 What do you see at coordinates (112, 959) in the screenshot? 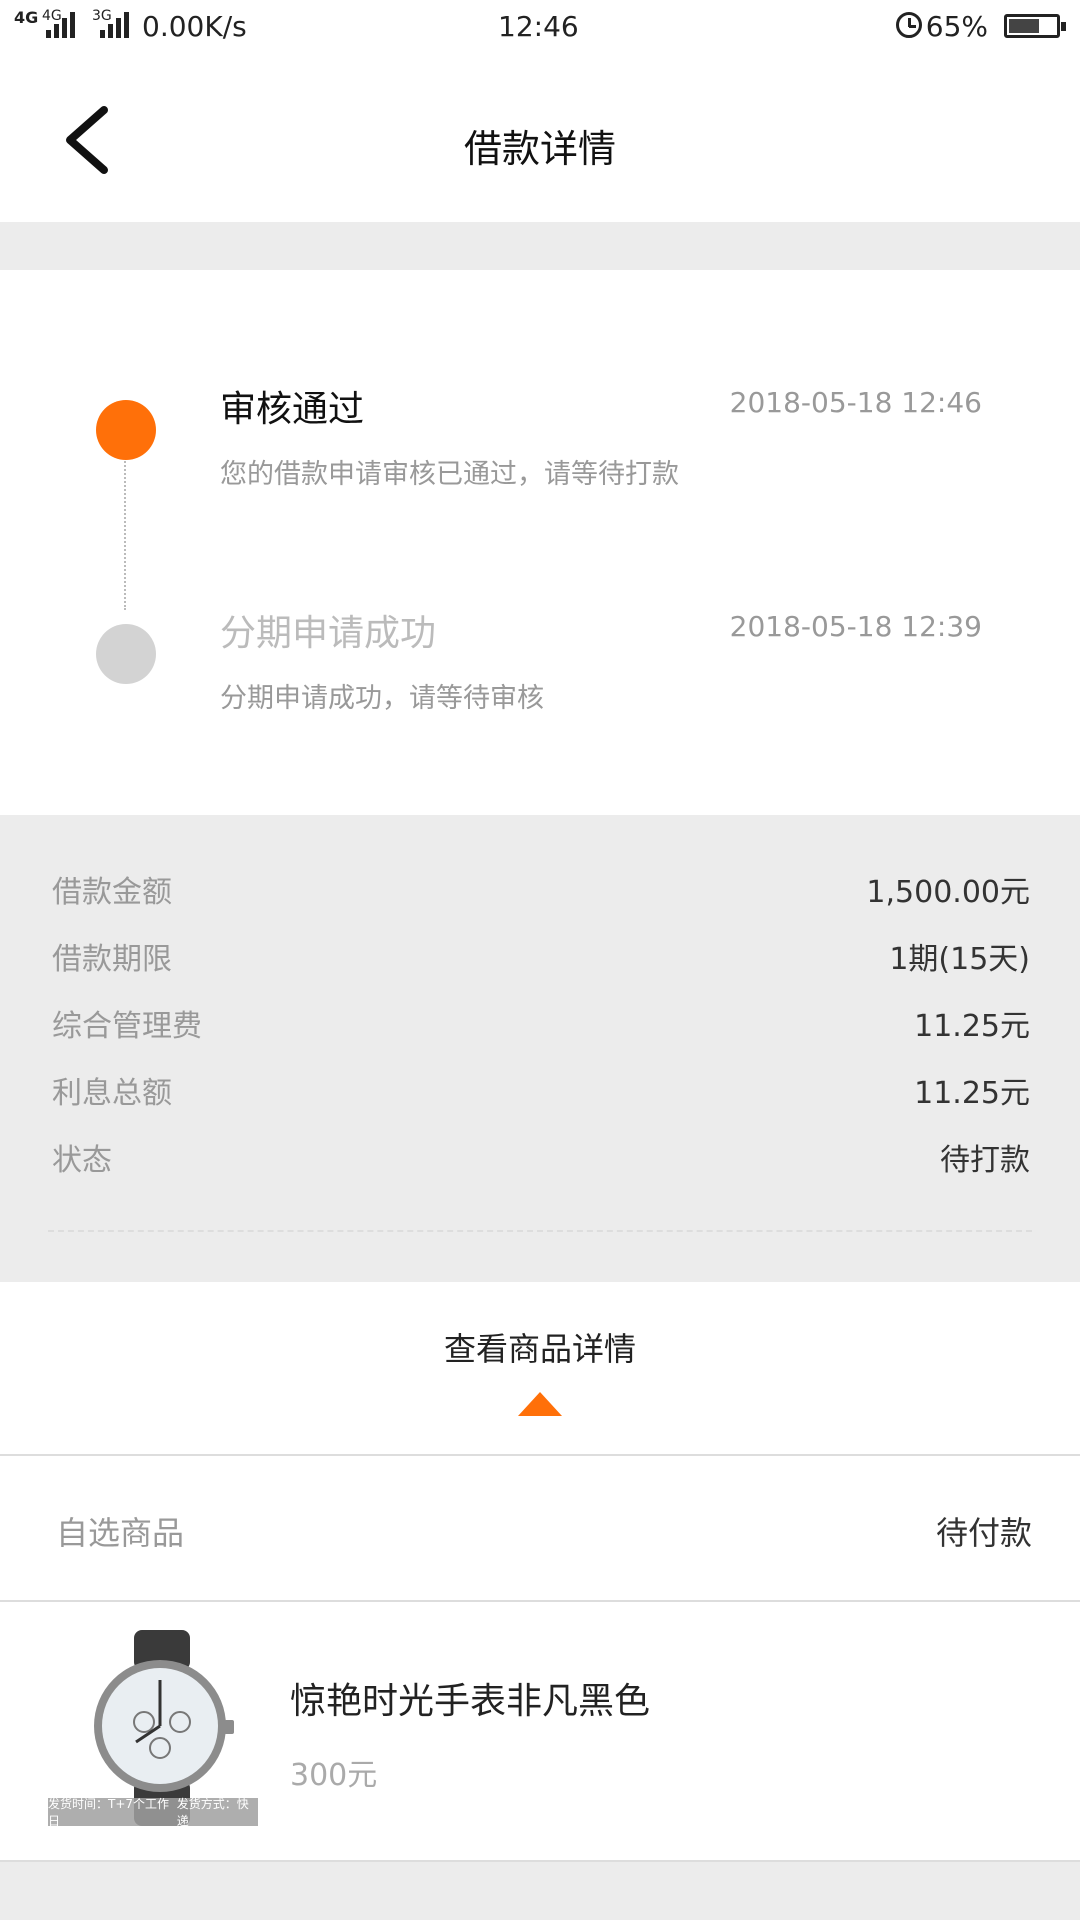
I see `detail-label: 借款期限` at bounding box center [112, 959].